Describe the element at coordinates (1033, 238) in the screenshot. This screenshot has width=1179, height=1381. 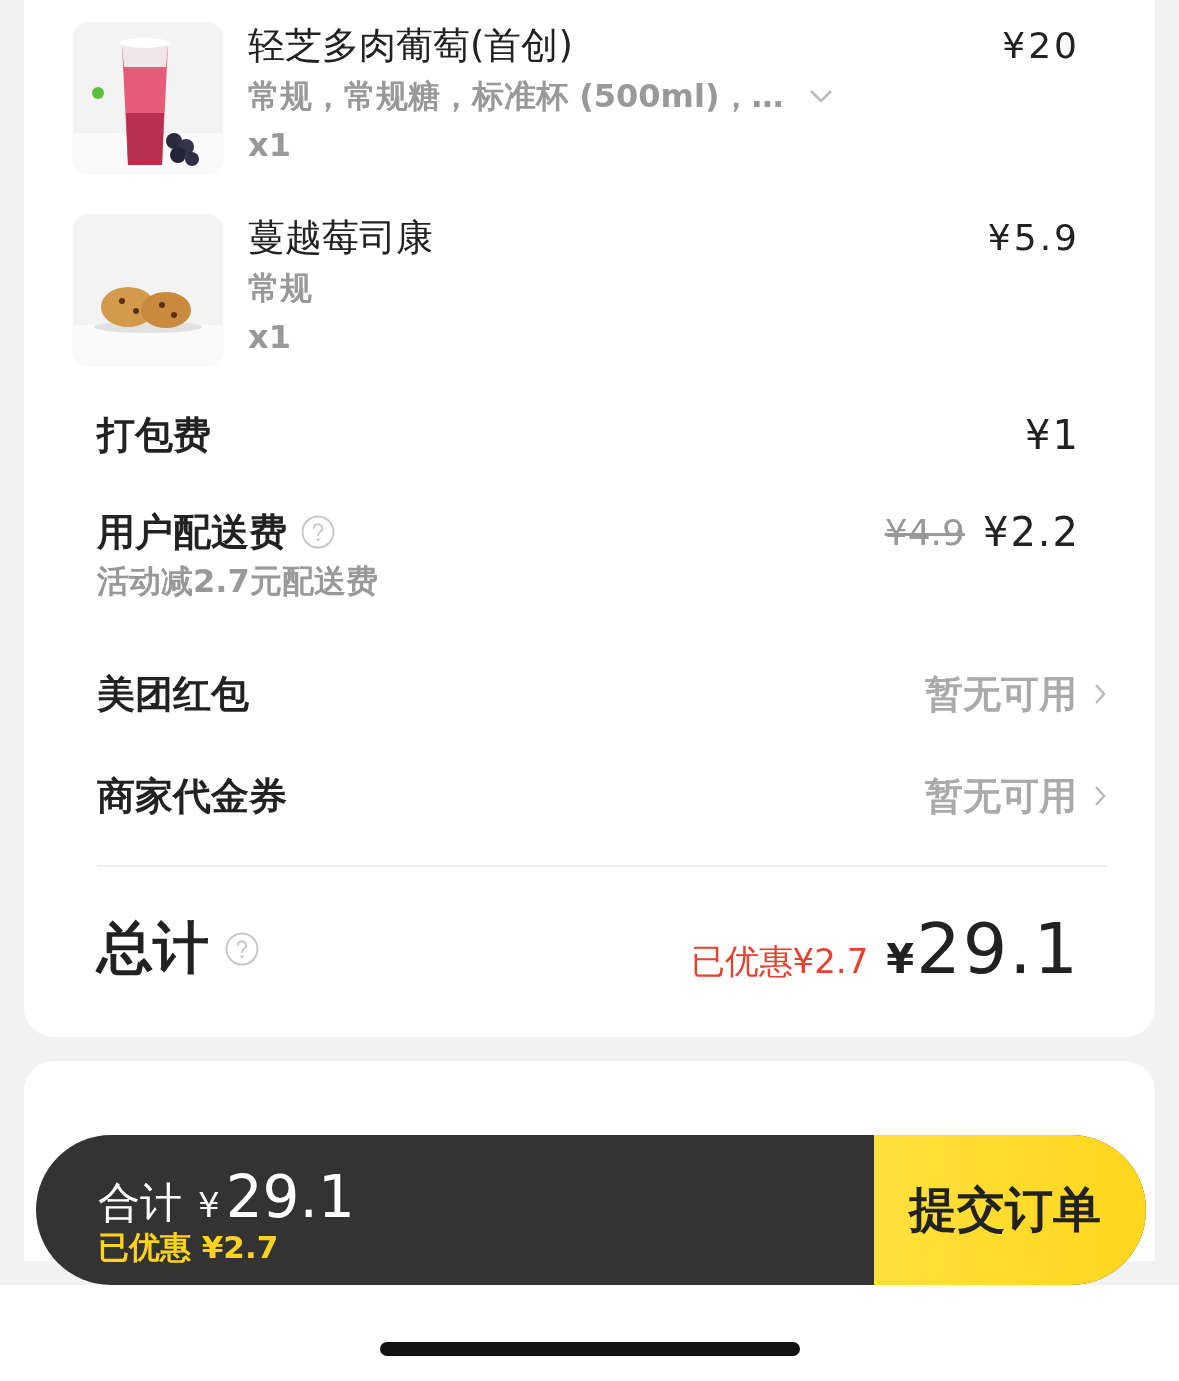
I see `product-price: ¥5.9` at that location.